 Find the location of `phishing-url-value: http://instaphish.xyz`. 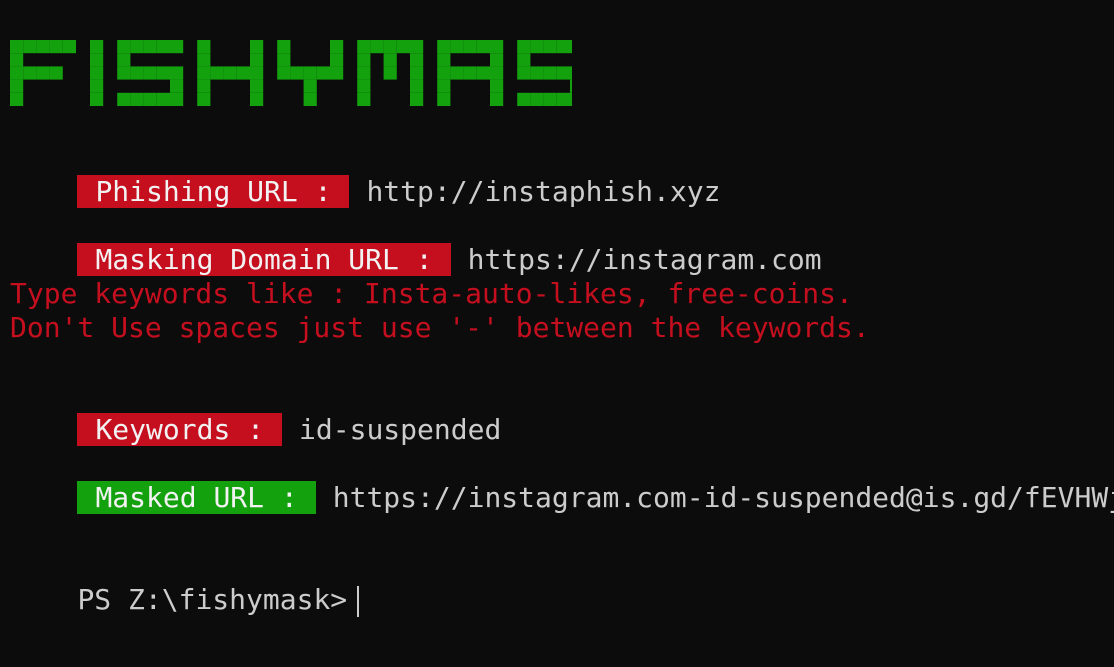

phishing-url-value: http://instaphish.xyz is located at coordinates (543, 191).